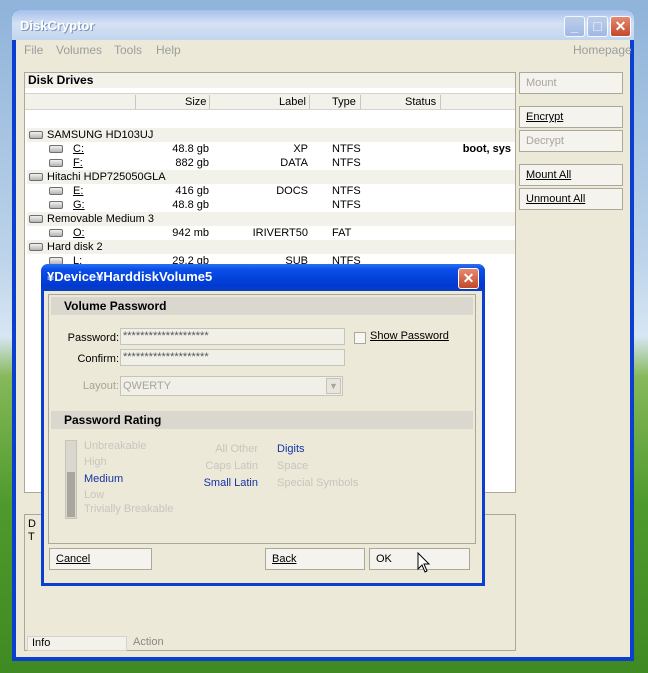 The width and height of the screenshot is (648, 673). I want to click on unmount-all-button: Unmount All, so click(571, 199).